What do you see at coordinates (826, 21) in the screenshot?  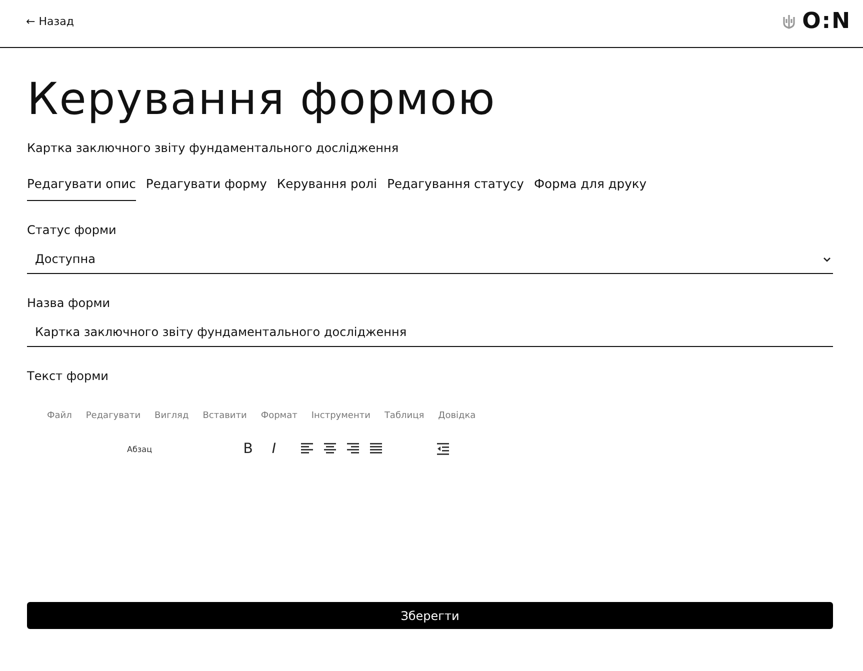 I see `logo-text: O:N` at bounding box center [826, 21].